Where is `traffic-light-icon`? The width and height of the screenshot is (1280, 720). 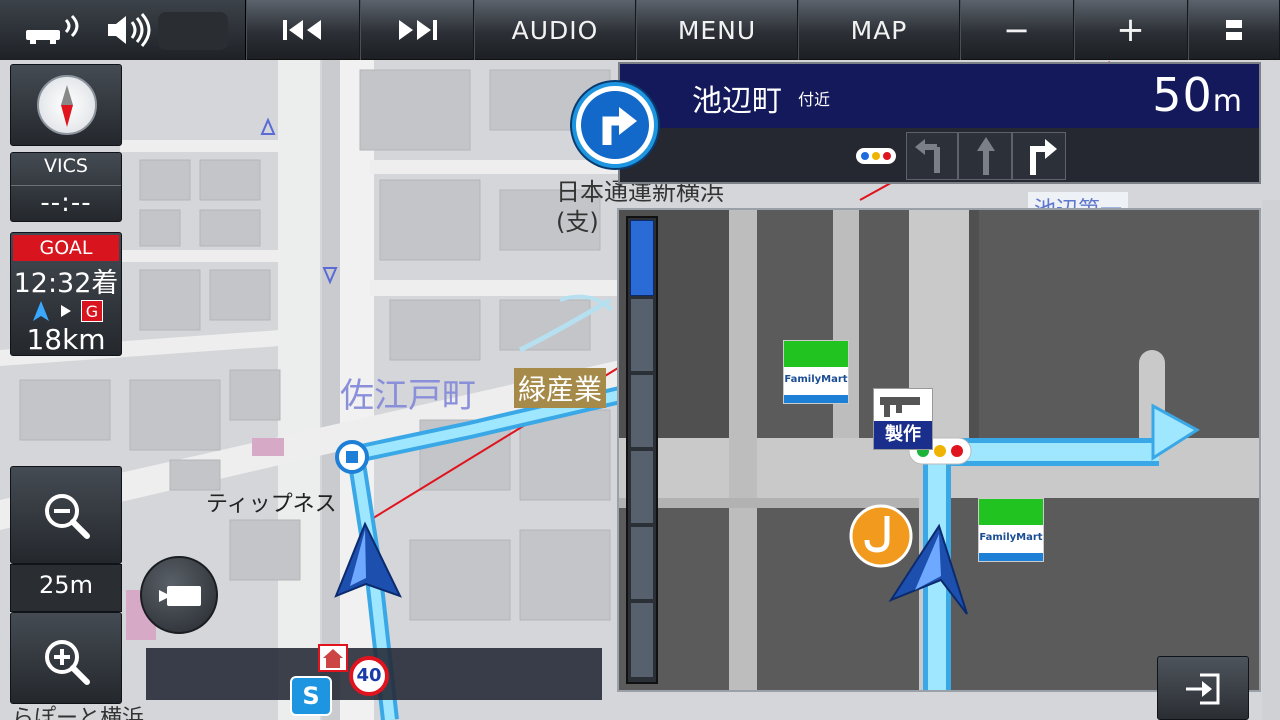 traffic-light-icon is located at coordinates (876, 156).